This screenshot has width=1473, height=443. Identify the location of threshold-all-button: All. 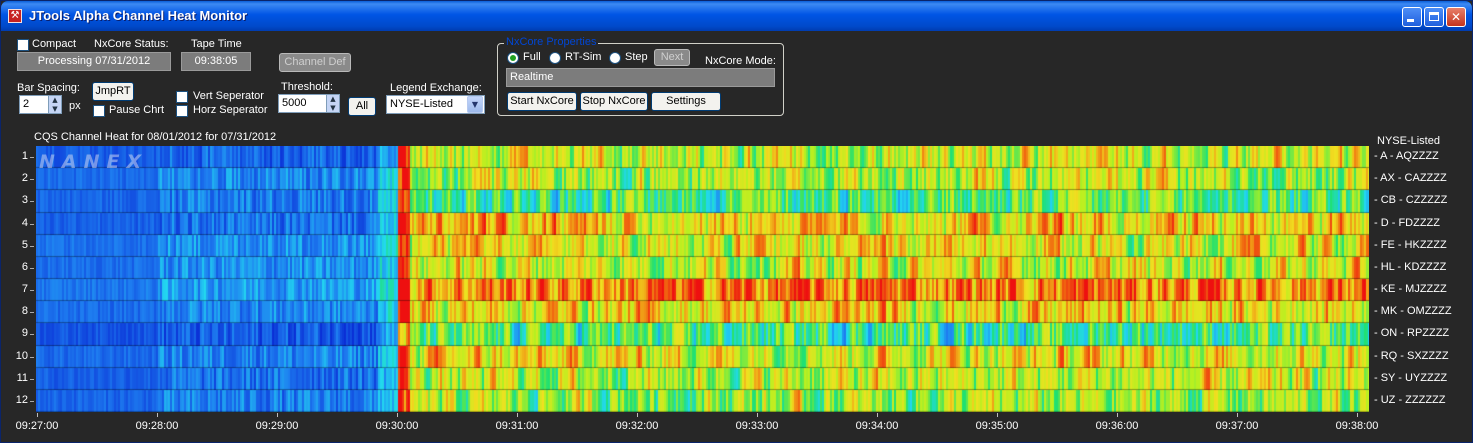
(362, 106).